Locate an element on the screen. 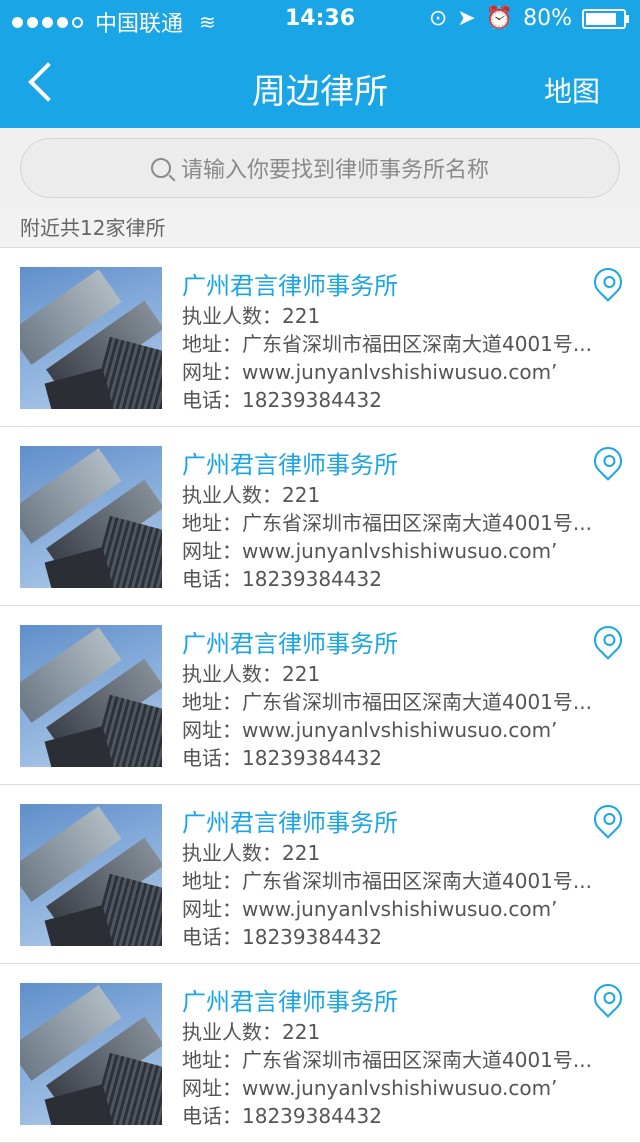 The image size is (640, 1143). battery-percent: 80% is located at coordinates (547, 18).